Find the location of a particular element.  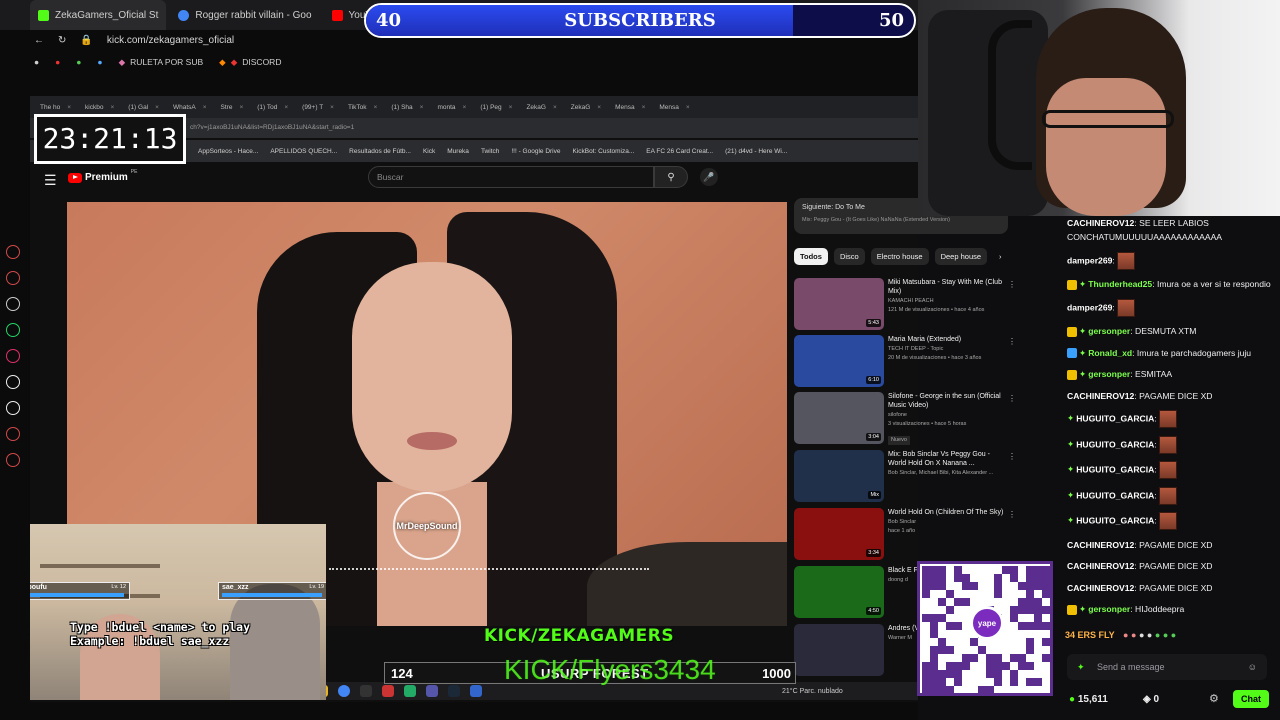

microphone-icon: 🎤 is located at coordinates (709, 177).